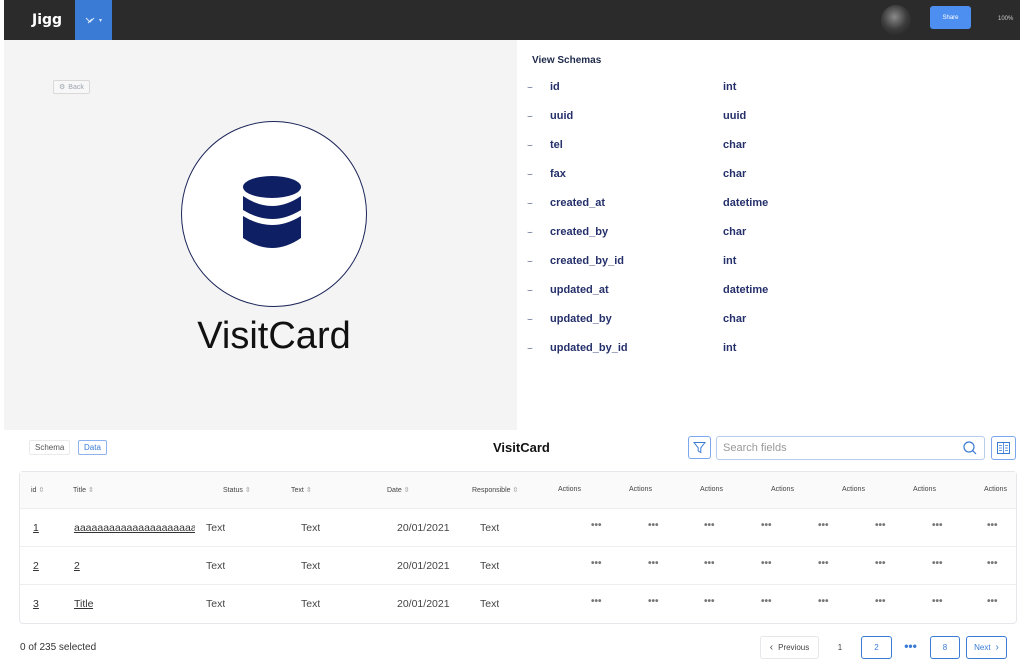 The height and width of the screenshot is (672, 1020). What do you see at coordinates (77, 566) in the screenshot?
I see `cell-title: 2` at bounding box center [77, 566].